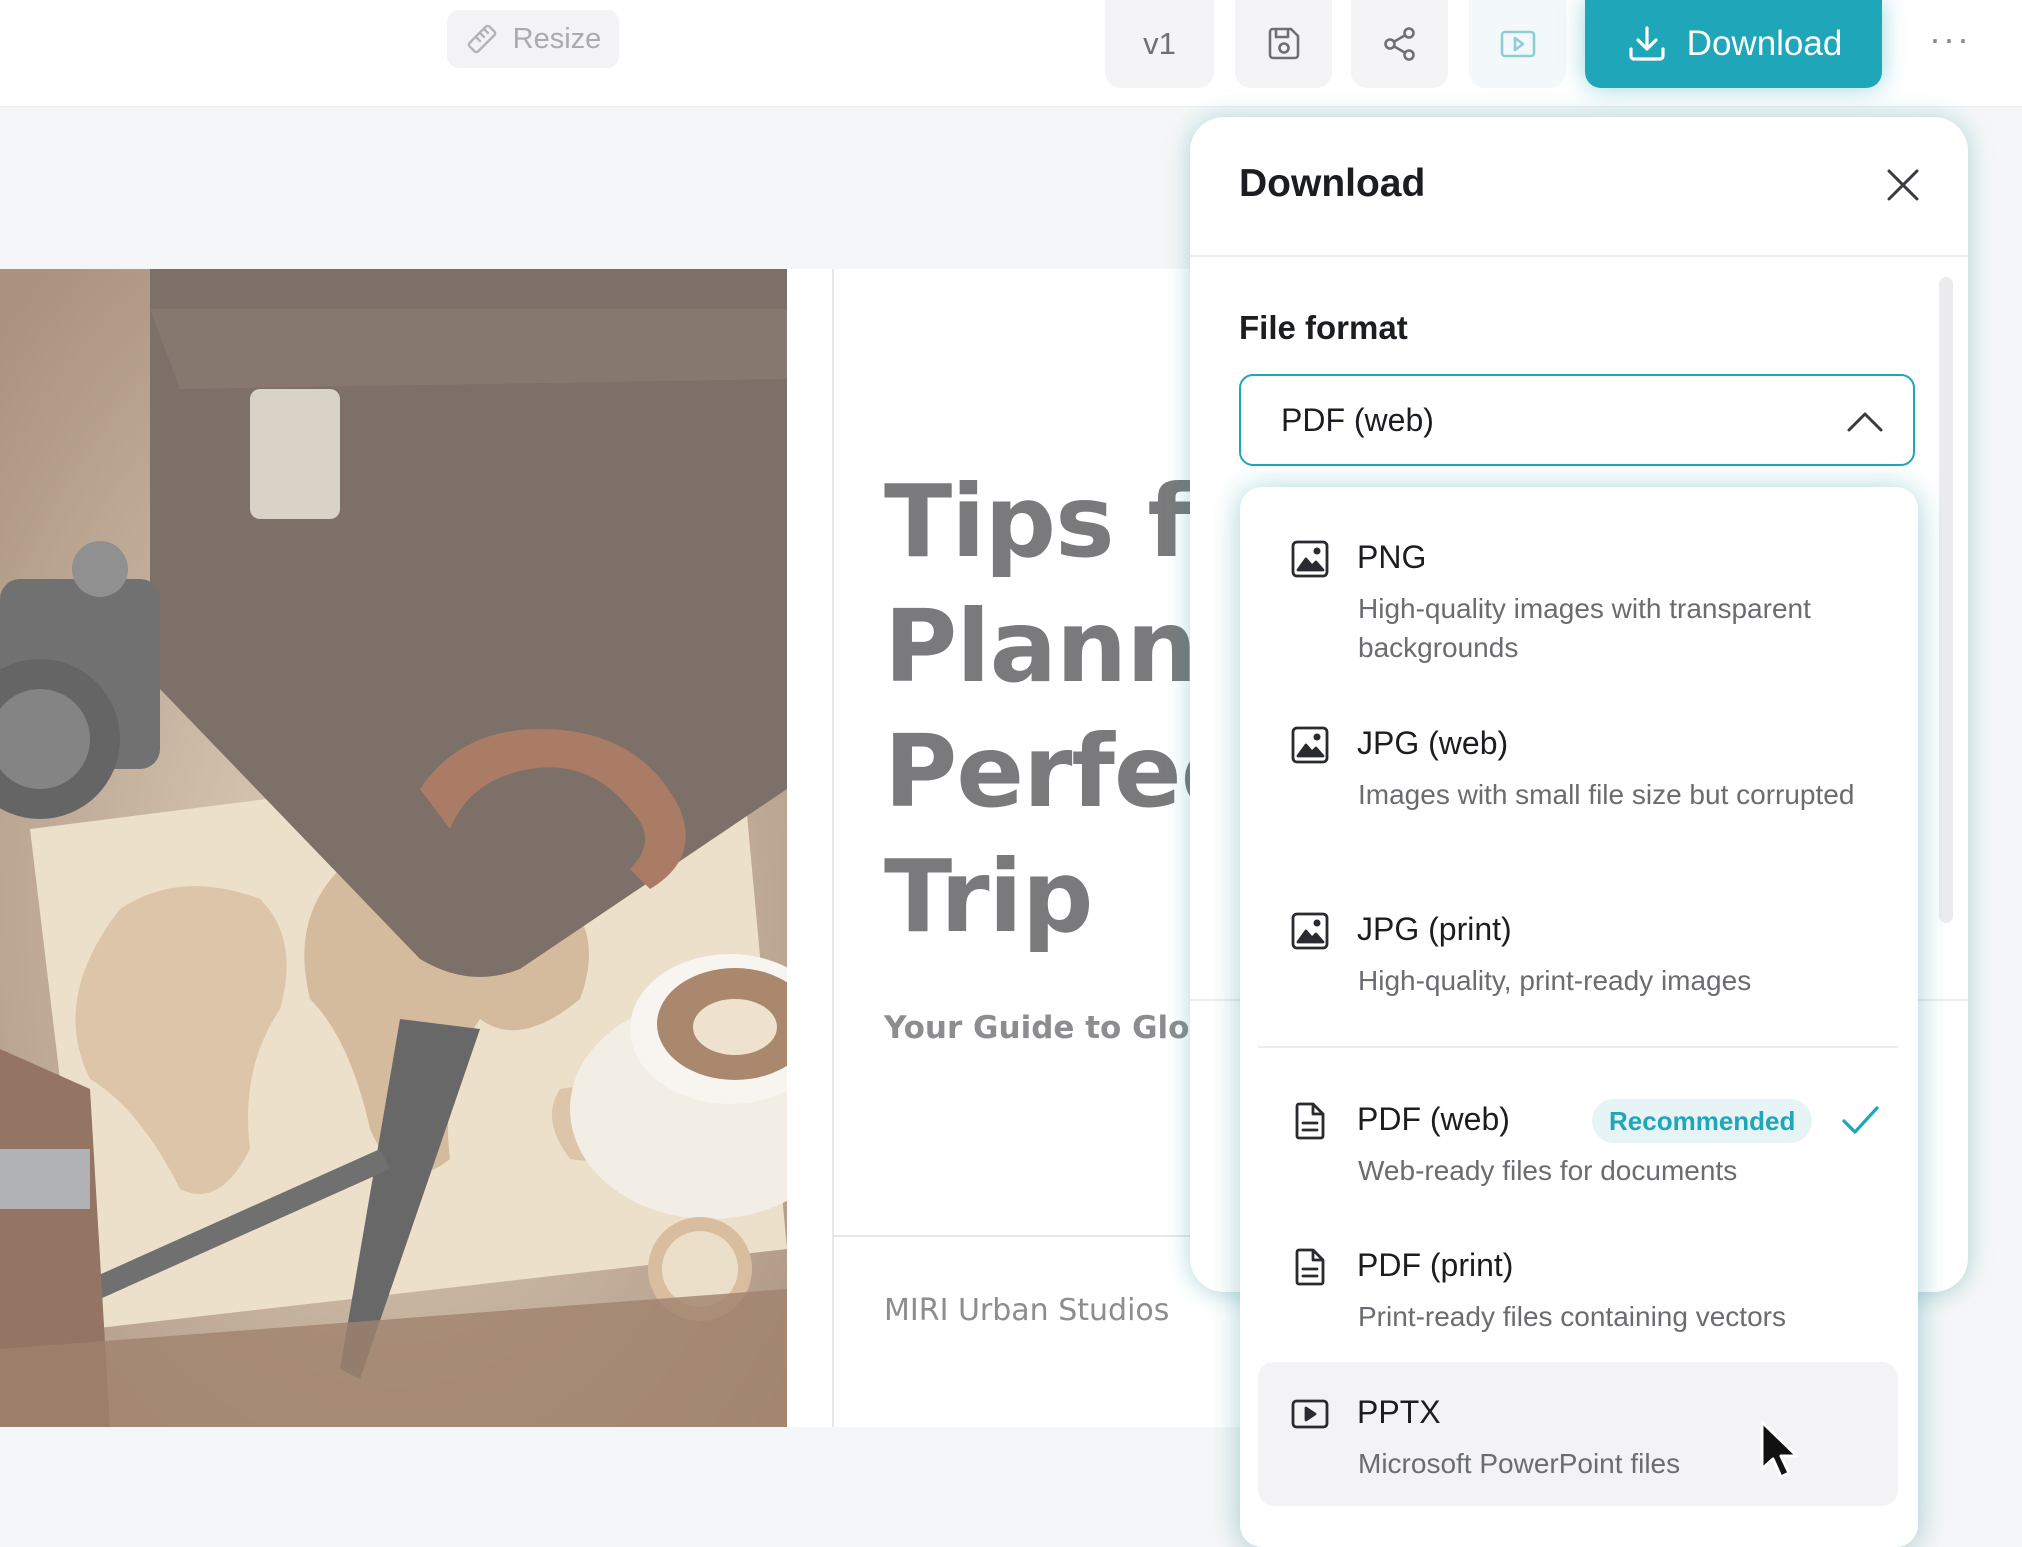 This screenshot has height=1547, width=2022. Describe the element at coordinates (1865, 422) in the screenshot. I see `chevron-up-icon` at that location.